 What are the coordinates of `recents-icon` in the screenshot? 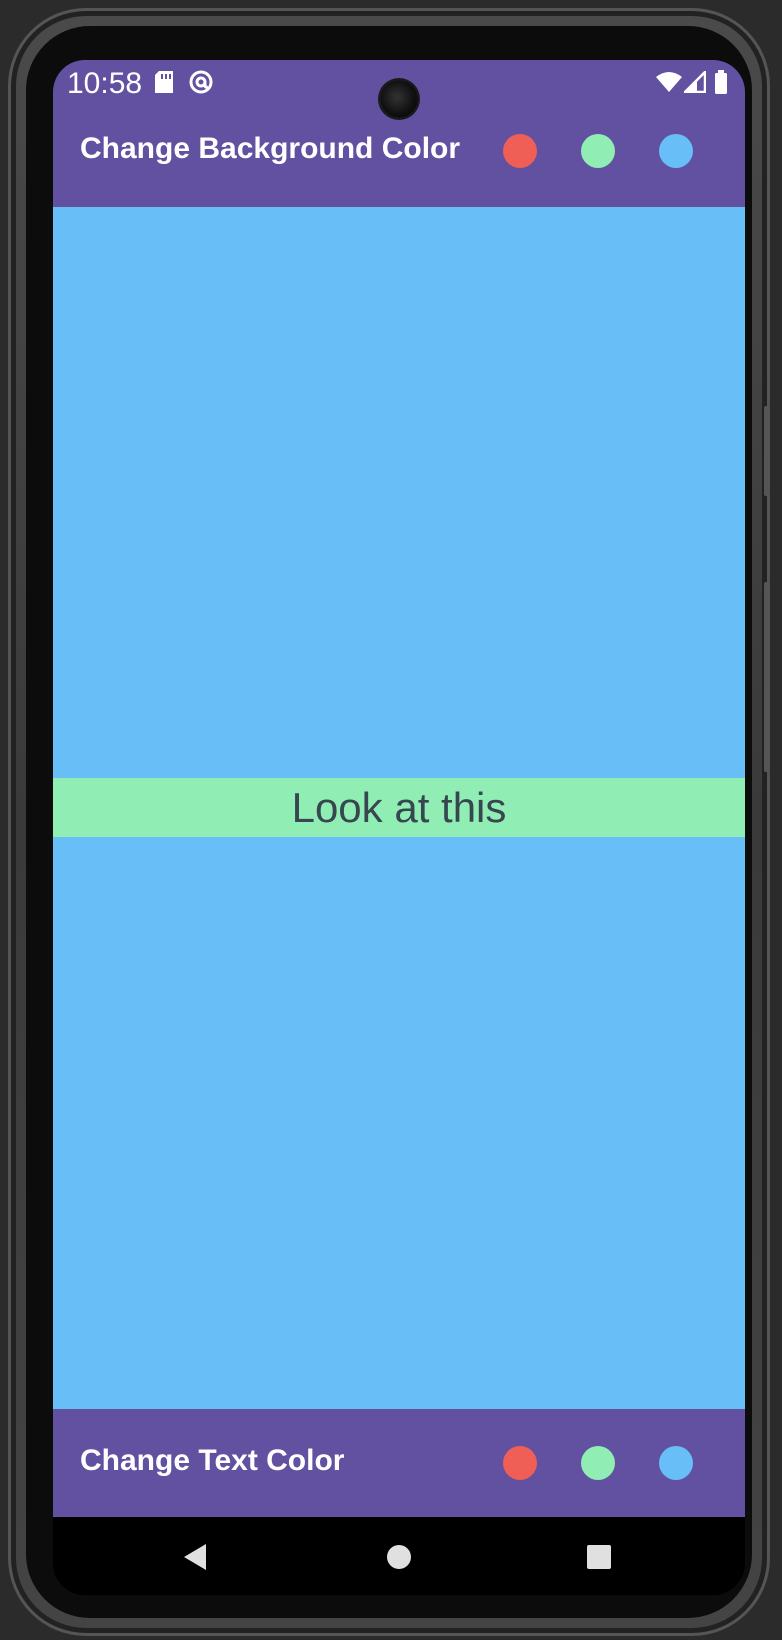 It's located at (599, 1557).